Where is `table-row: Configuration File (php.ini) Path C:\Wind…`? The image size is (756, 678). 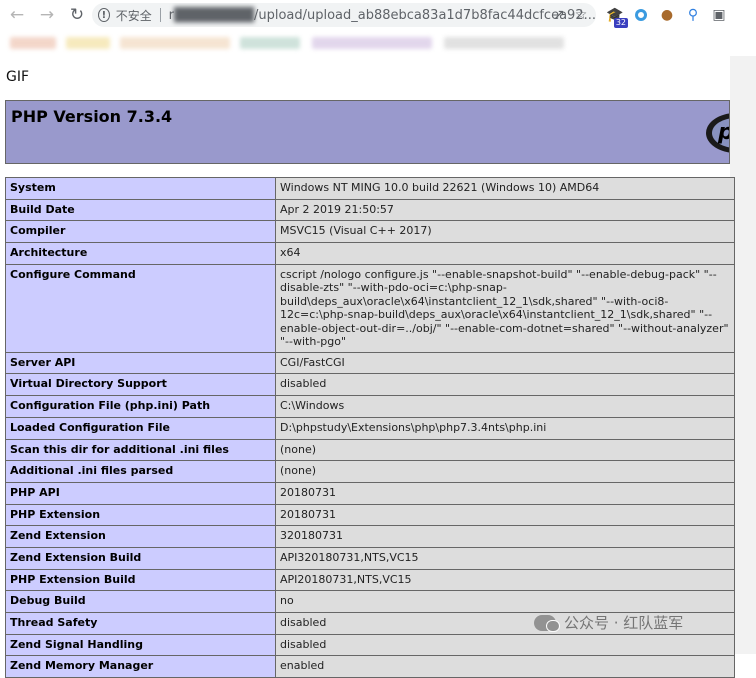
table-row: Configuration File (php.ini) Path C:\Wind… is located at coordinates (370, 406).